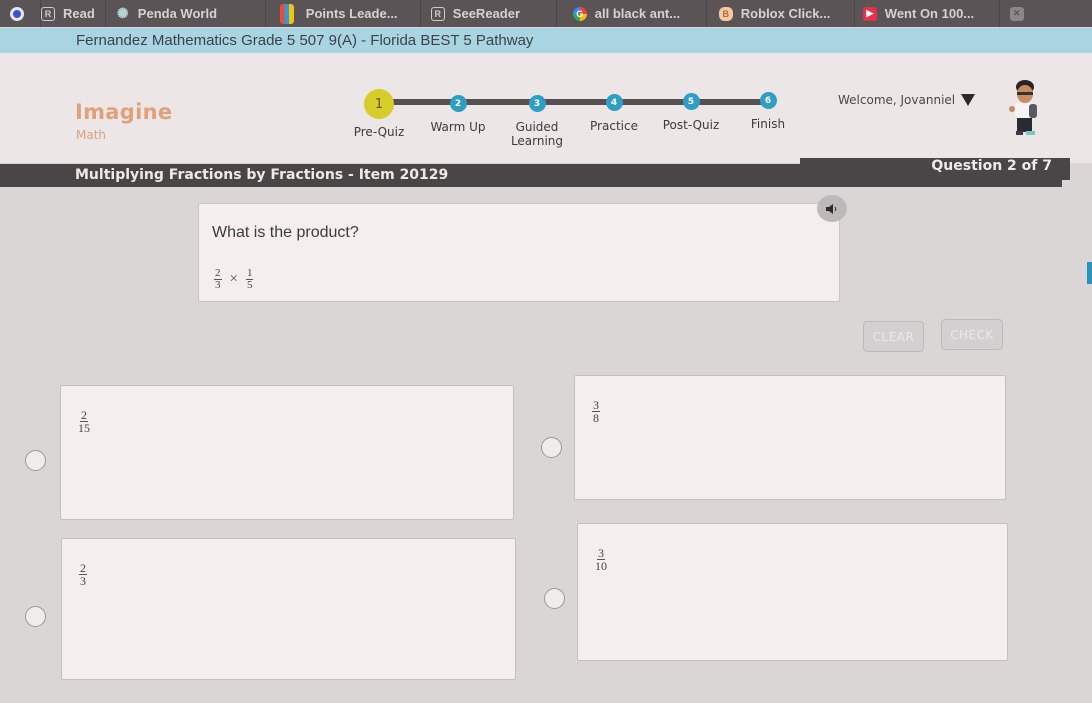 The width and height of the screenshot is (1092, 703). I want to click on logo-math: Math, so click(91, 135).